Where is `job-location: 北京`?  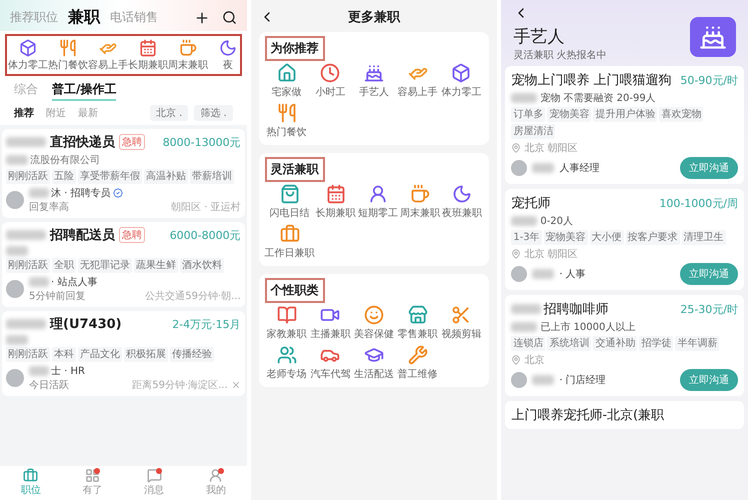
job-location: 北京 is located at coordinates (534, 360).